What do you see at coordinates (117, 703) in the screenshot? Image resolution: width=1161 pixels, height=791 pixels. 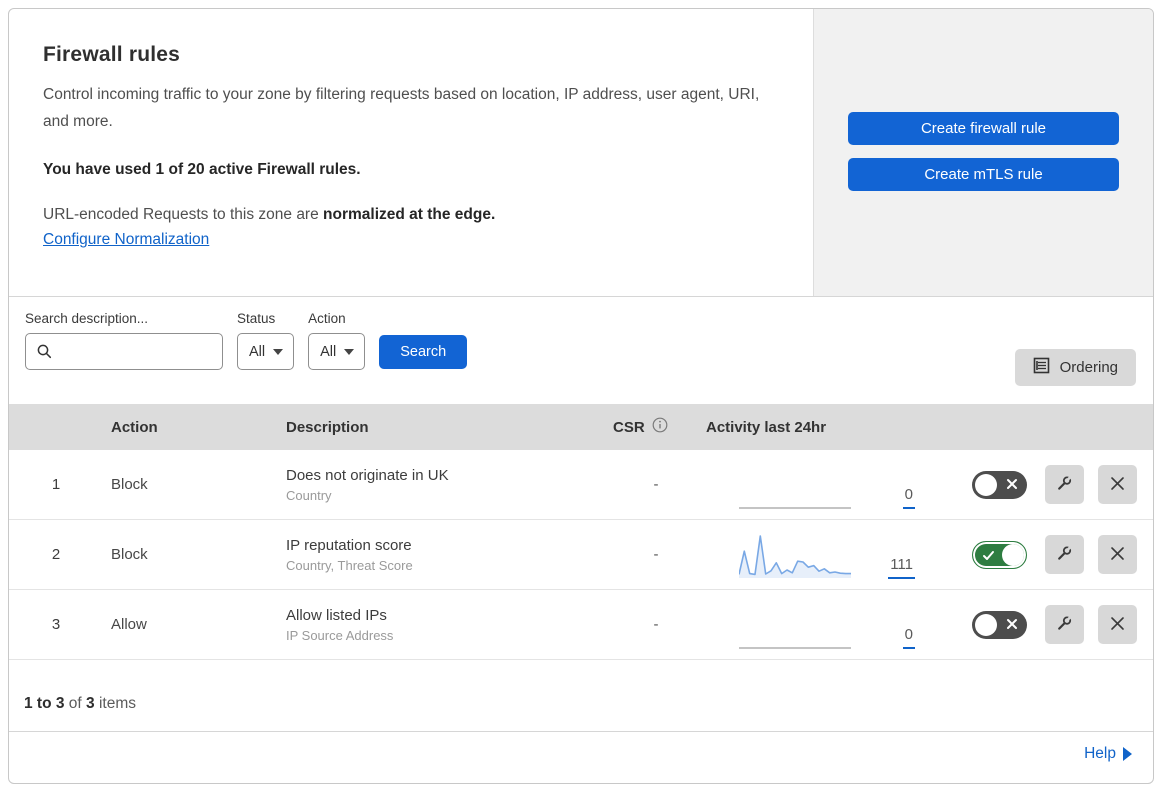 I see `items-text: items` at bounding box center [117, 703].